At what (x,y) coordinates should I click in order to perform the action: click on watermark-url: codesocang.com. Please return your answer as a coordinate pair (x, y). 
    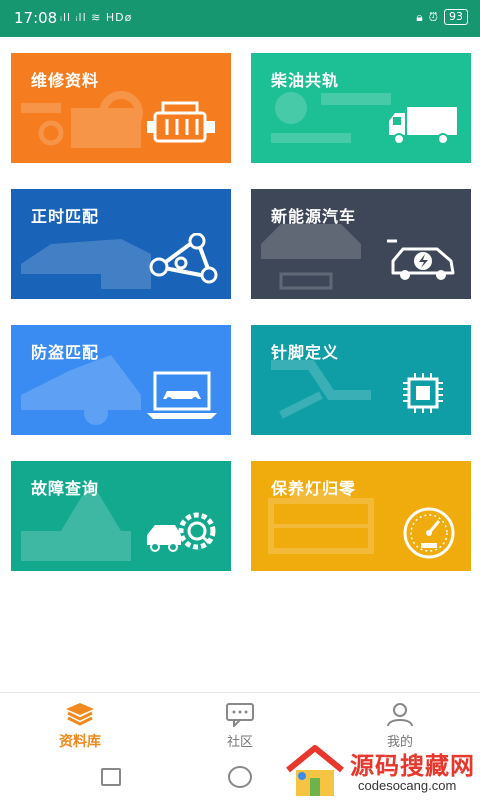
    Looking at the image, I should click on (407, 785).